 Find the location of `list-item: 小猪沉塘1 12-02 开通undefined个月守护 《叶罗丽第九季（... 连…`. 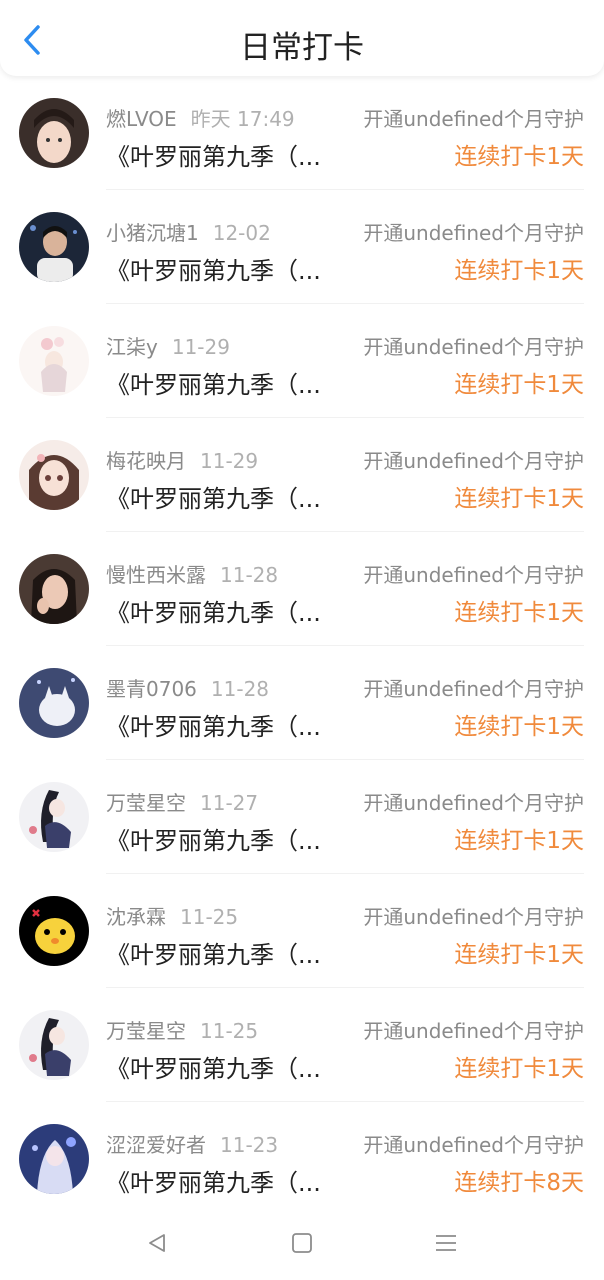

list-item: 小猪沉塘1 12-02 开通undefined个月守护 《叶罗丽第九季（... 连… is located at coordinates (302, 247).